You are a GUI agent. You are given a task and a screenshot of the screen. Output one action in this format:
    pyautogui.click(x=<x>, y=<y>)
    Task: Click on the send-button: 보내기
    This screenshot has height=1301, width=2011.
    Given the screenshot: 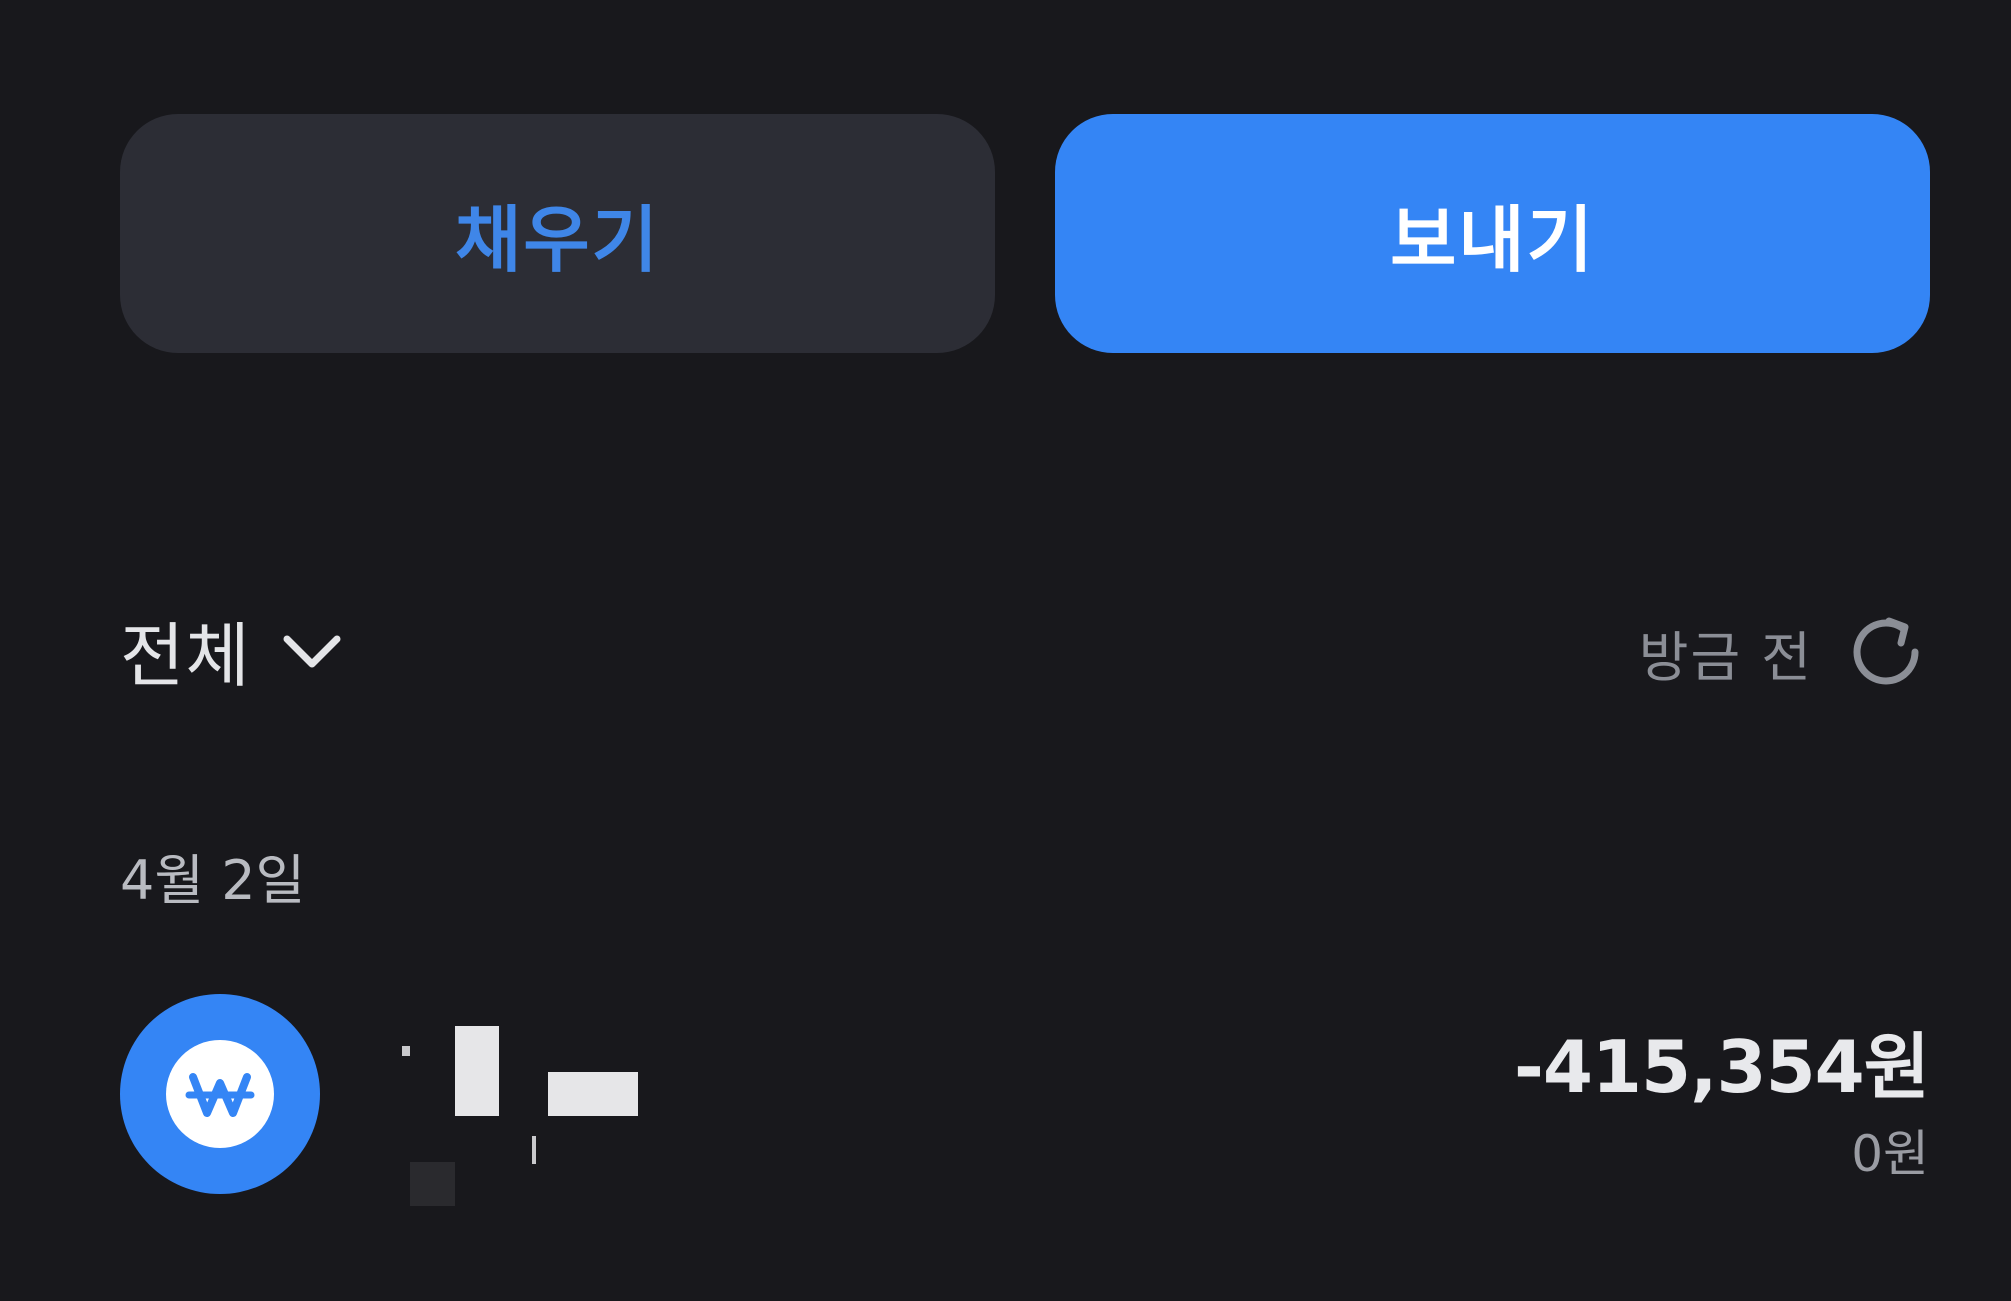 What is the action you would take?
    pyautogui.click(x=1492, y=233)
    